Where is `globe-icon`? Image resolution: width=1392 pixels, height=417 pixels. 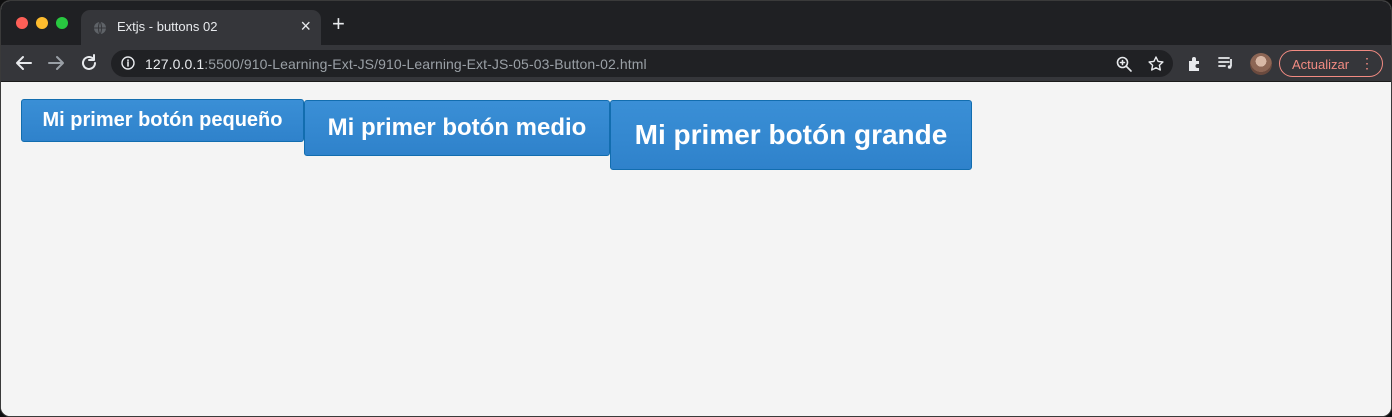
globe-icon is located at coordinates (100, 28).